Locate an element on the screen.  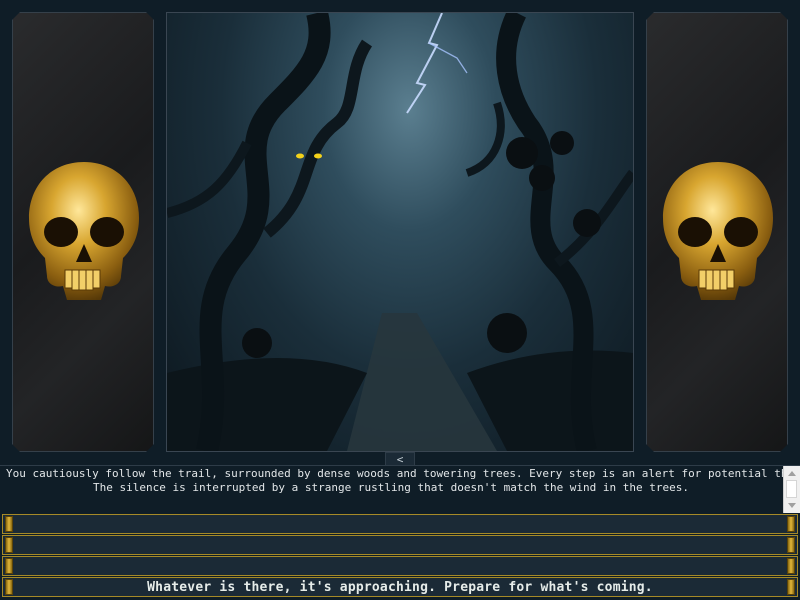
right-side-panel is located at coordinates (717, 232).